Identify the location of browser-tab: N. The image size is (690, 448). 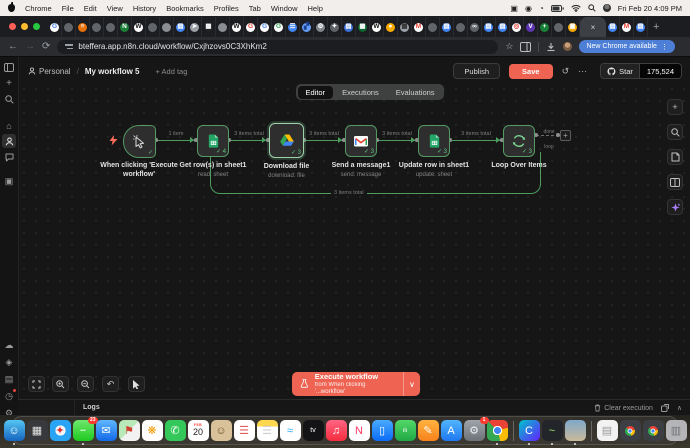
(125, 27).